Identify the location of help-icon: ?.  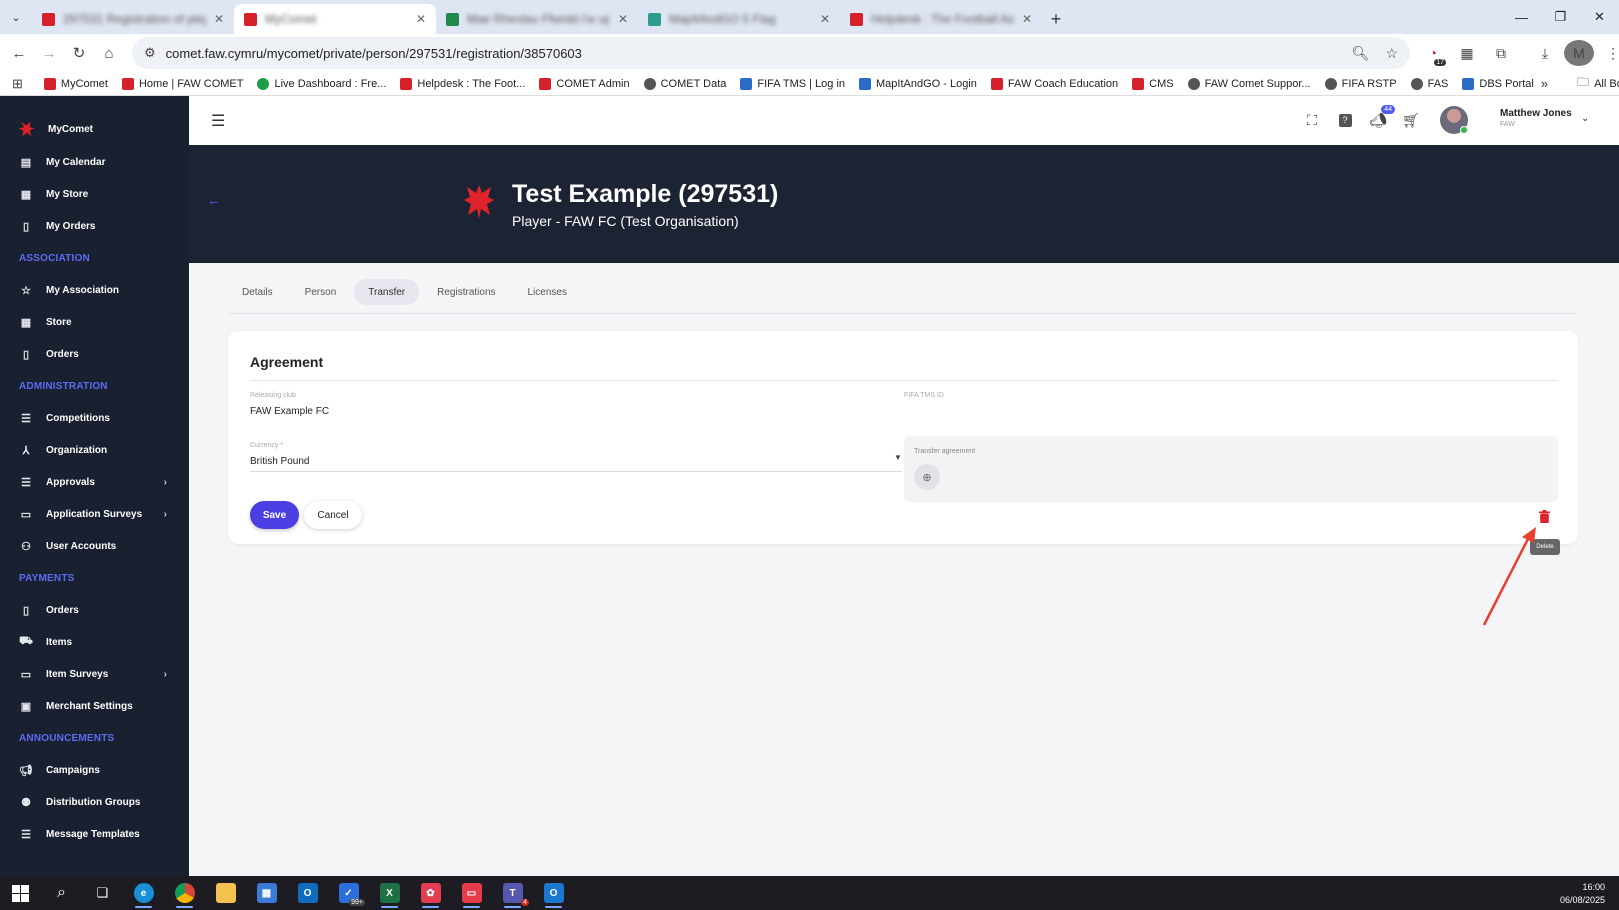
(1345, 121).